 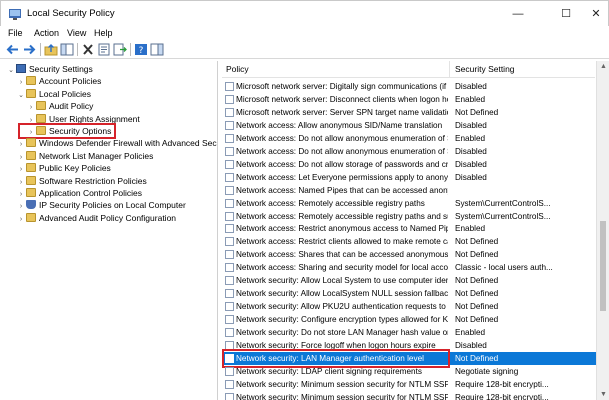 I want to click on export-list-icon, so click(x=120, y=49).